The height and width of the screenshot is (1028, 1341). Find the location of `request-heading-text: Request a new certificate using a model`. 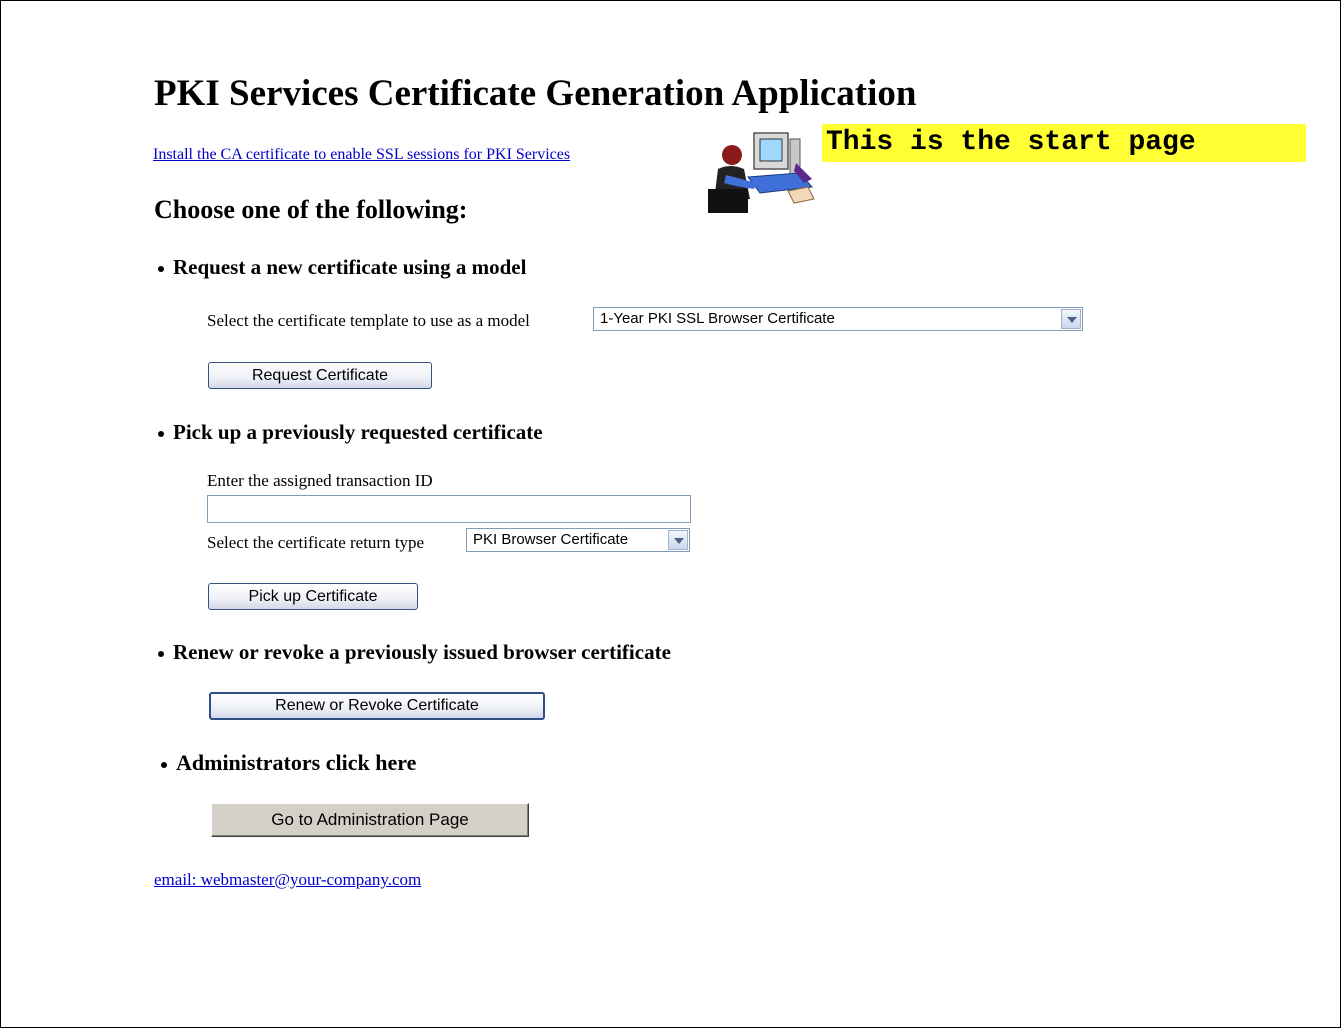

request-heading-text: Request a new certificate using a model is located at coordinates (350, 267).